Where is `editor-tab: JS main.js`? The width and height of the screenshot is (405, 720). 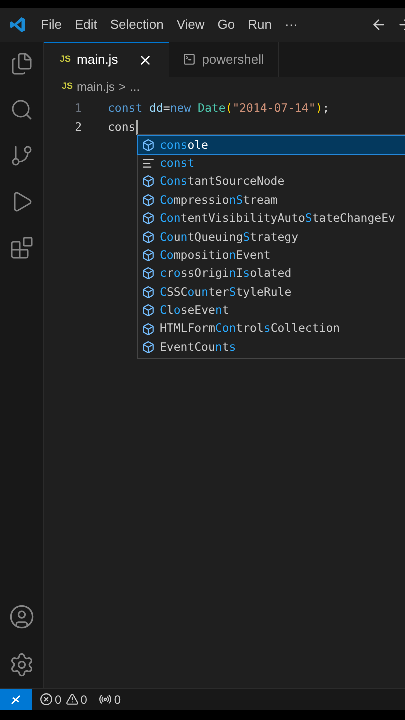 editor-tab: JS main.js is located at coordinates (107, 59).